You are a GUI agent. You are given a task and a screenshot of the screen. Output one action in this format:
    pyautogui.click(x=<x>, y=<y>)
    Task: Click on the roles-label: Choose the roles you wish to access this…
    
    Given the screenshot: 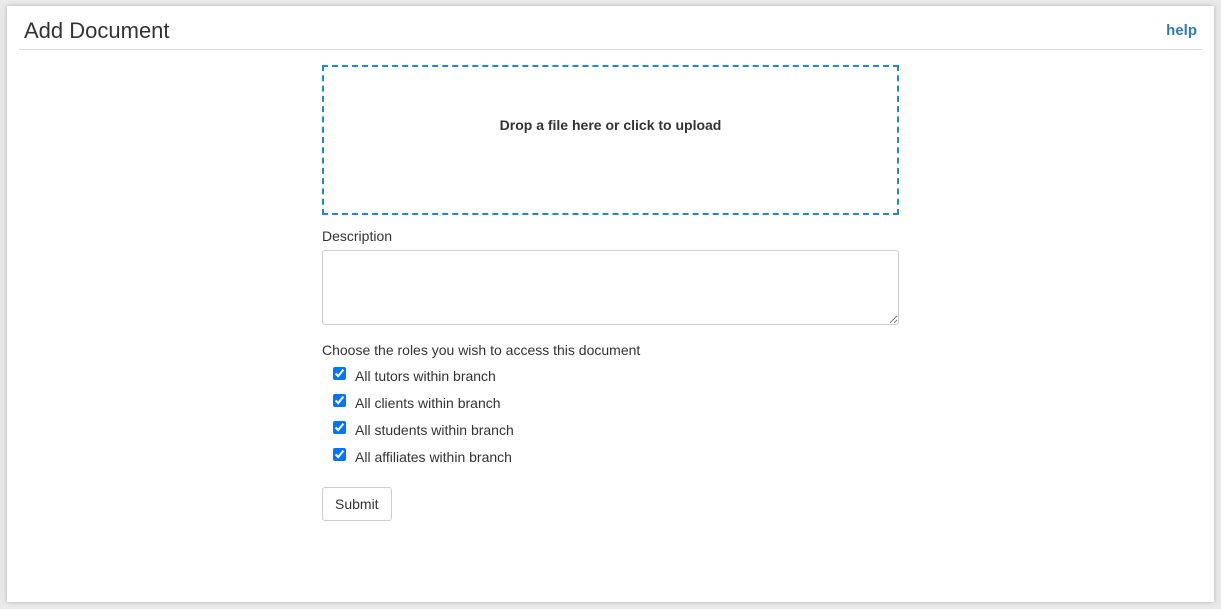 What is the action you would take?
    pyautogui.click(x=481, y=350)
    